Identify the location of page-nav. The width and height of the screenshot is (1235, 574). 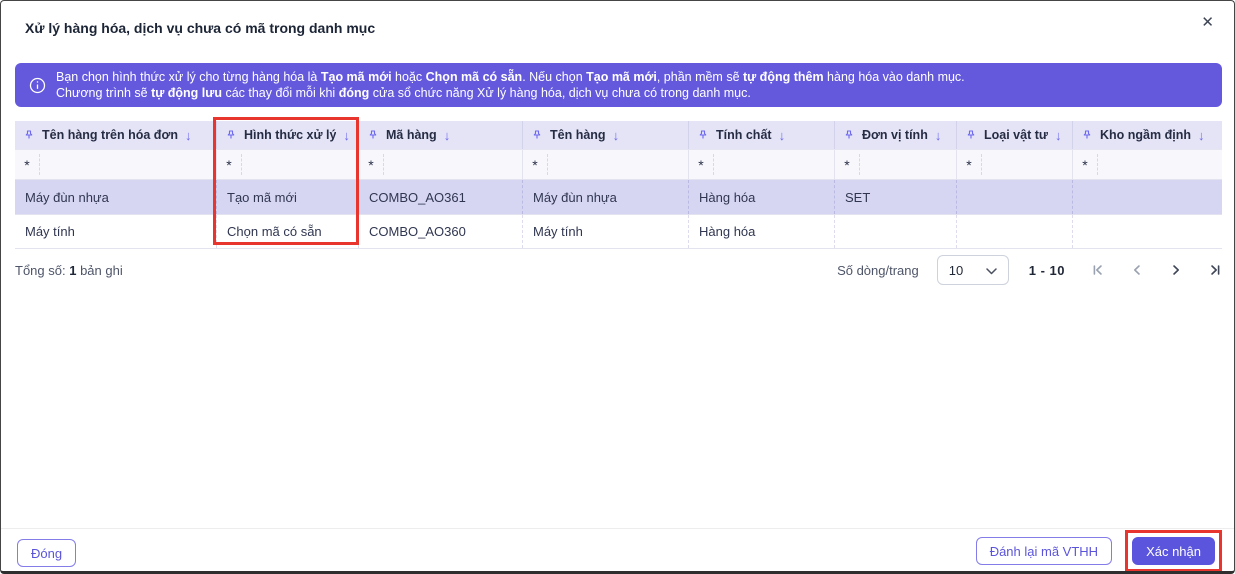
(1156, 270).